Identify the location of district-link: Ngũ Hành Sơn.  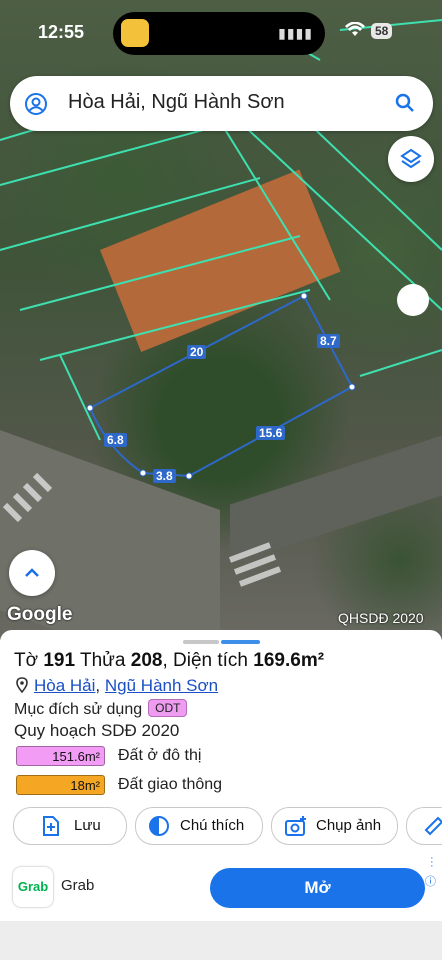
(161, 685).